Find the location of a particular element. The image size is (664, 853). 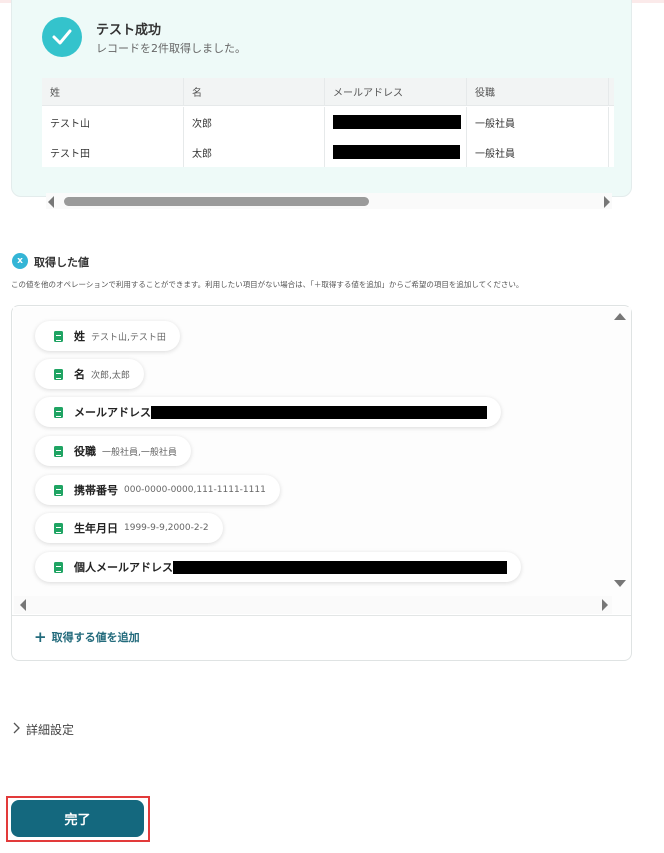

done-button: 完了 is located at coordinates (77, 818).